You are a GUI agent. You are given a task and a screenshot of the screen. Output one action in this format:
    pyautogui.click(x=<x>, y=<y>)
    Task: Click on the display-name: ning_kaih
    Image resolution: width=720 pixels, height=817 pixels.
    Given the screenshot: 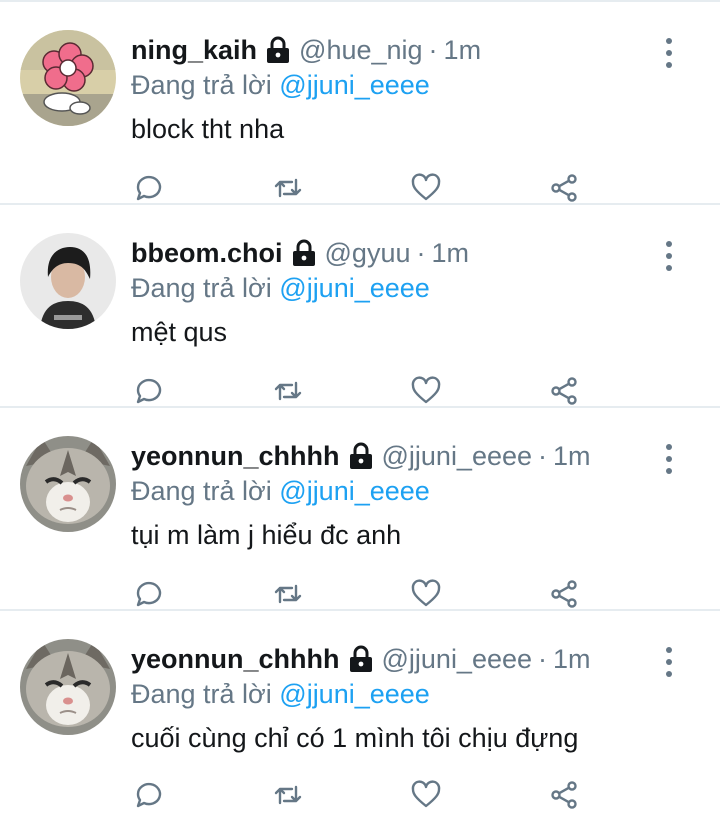 What is the action you would take?
    pyautogui.click(x=194, y=50)
    